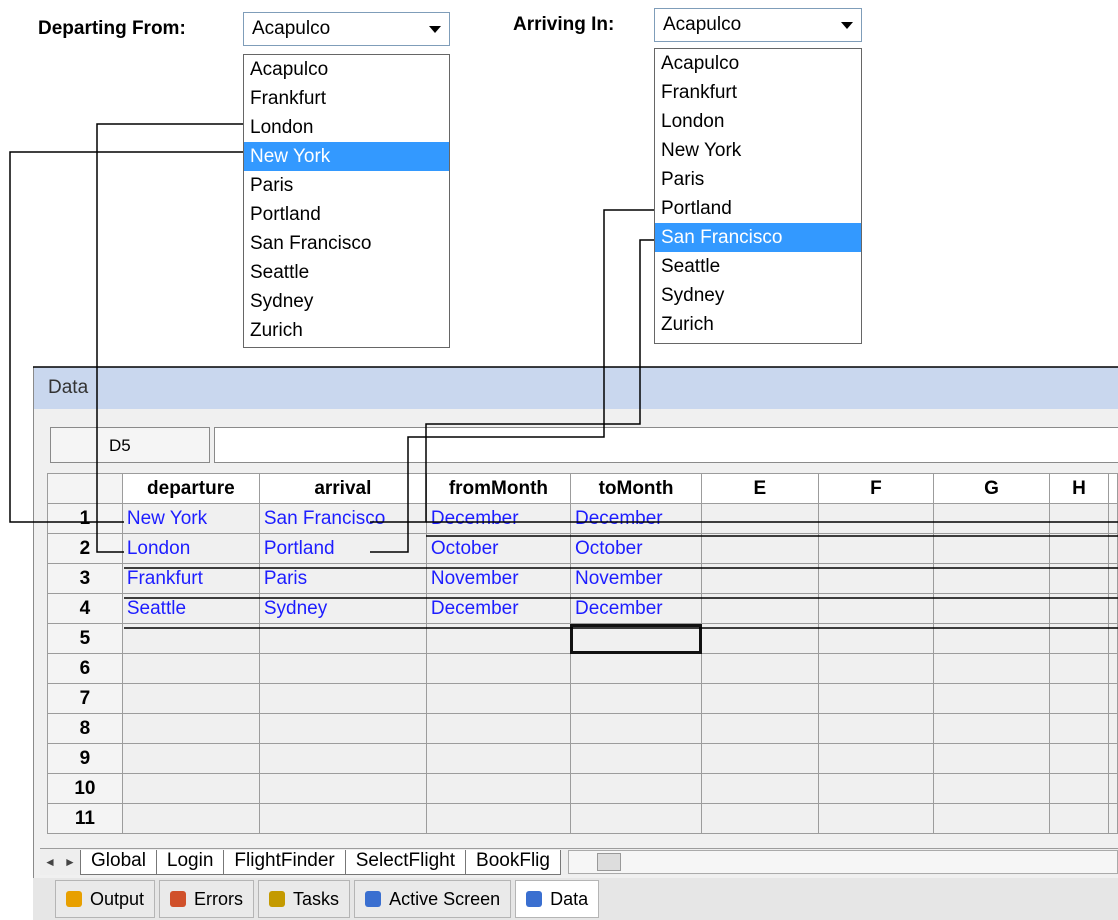 Image resolution: width=1118 pixels, height=920 pixels. Describe the element at coordinates (346, 301) in the screenshot. I see `departing-option: Sydney` at that location.